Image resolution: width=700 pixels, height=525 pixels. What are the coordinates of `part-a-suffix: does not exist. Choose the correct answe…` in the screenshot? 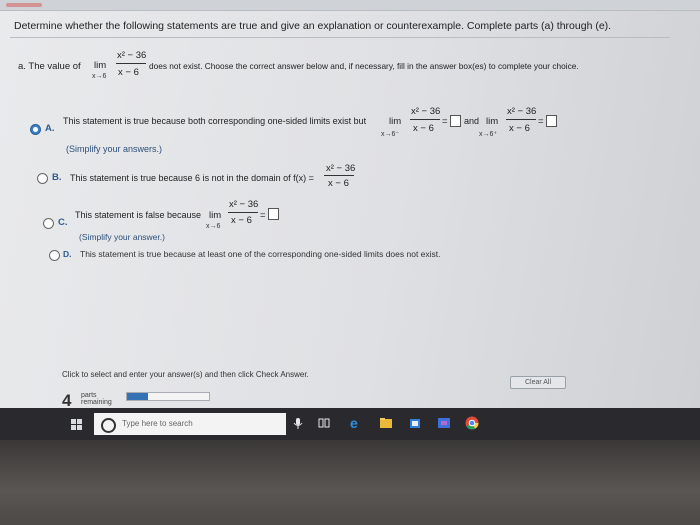 It's located at (364, 66).